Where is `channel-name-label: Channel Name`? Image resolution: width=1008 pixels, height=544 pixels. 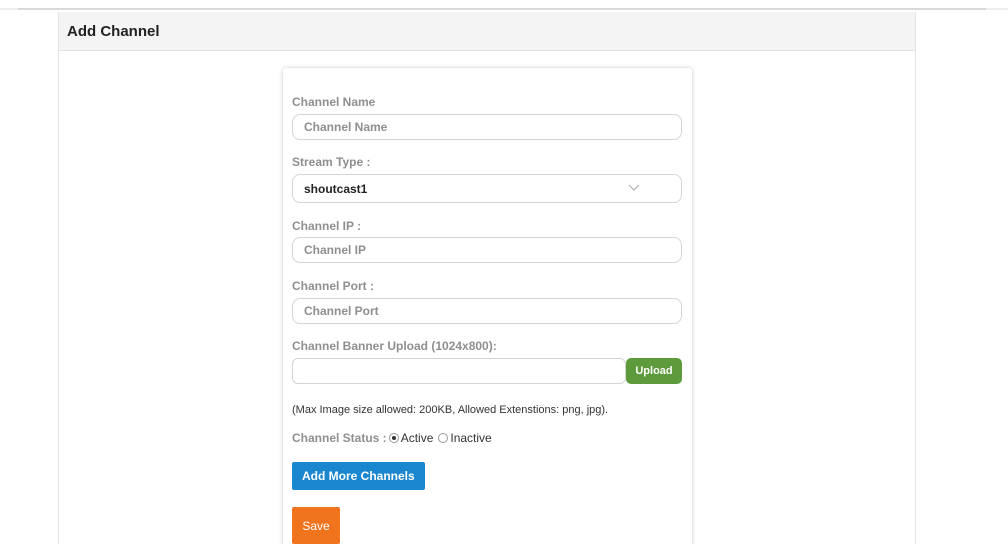
channel-name-label: Channel Name is located at coordinates (334, 102).